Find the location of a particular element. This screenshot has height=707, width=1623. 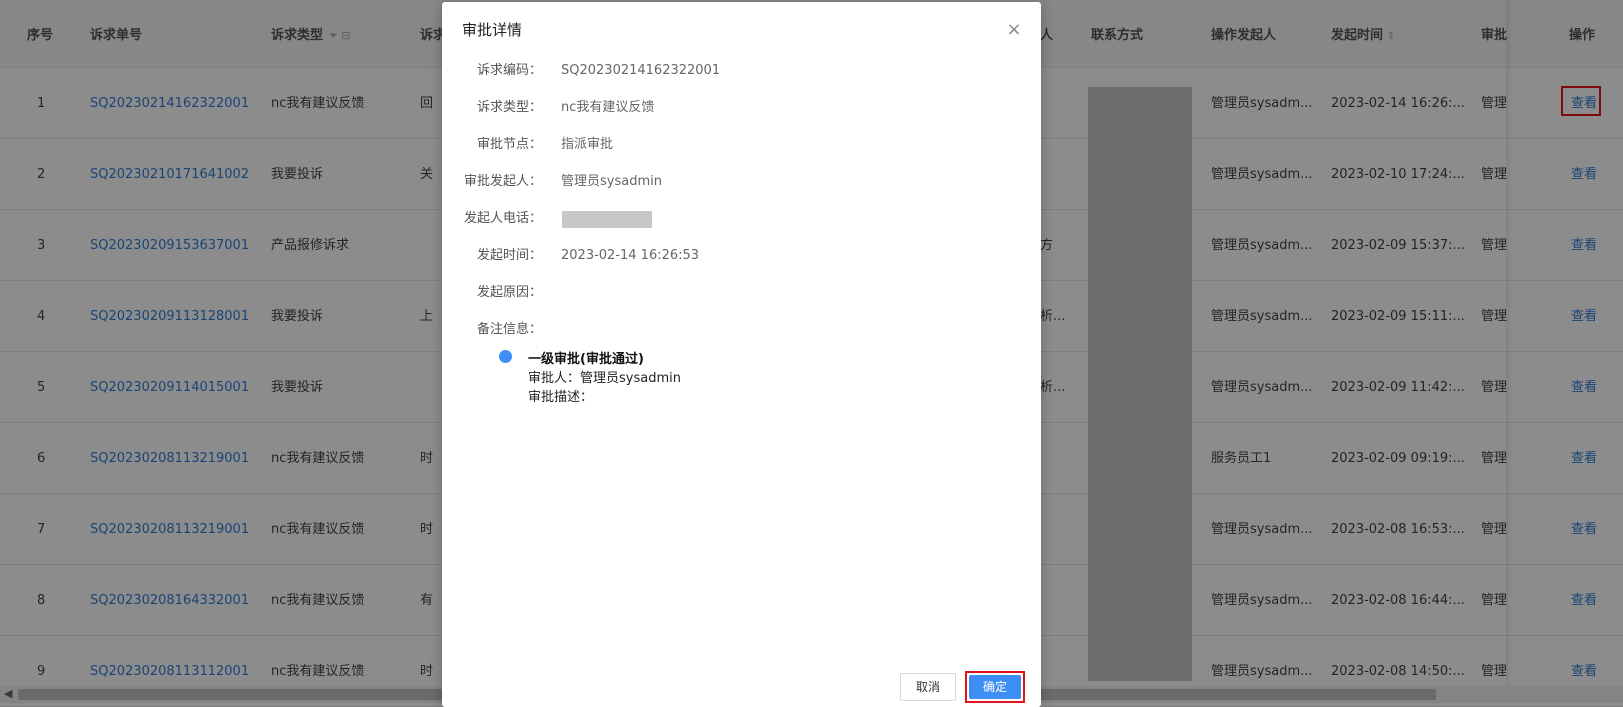

modal-title: 审批详情 is located at coordinates (492, 30).